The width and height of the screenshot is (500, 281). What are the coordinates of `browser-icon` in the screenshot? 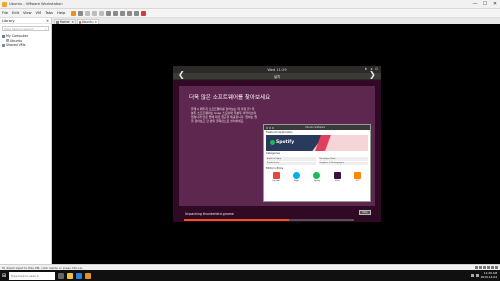 It's located at (79, 275).